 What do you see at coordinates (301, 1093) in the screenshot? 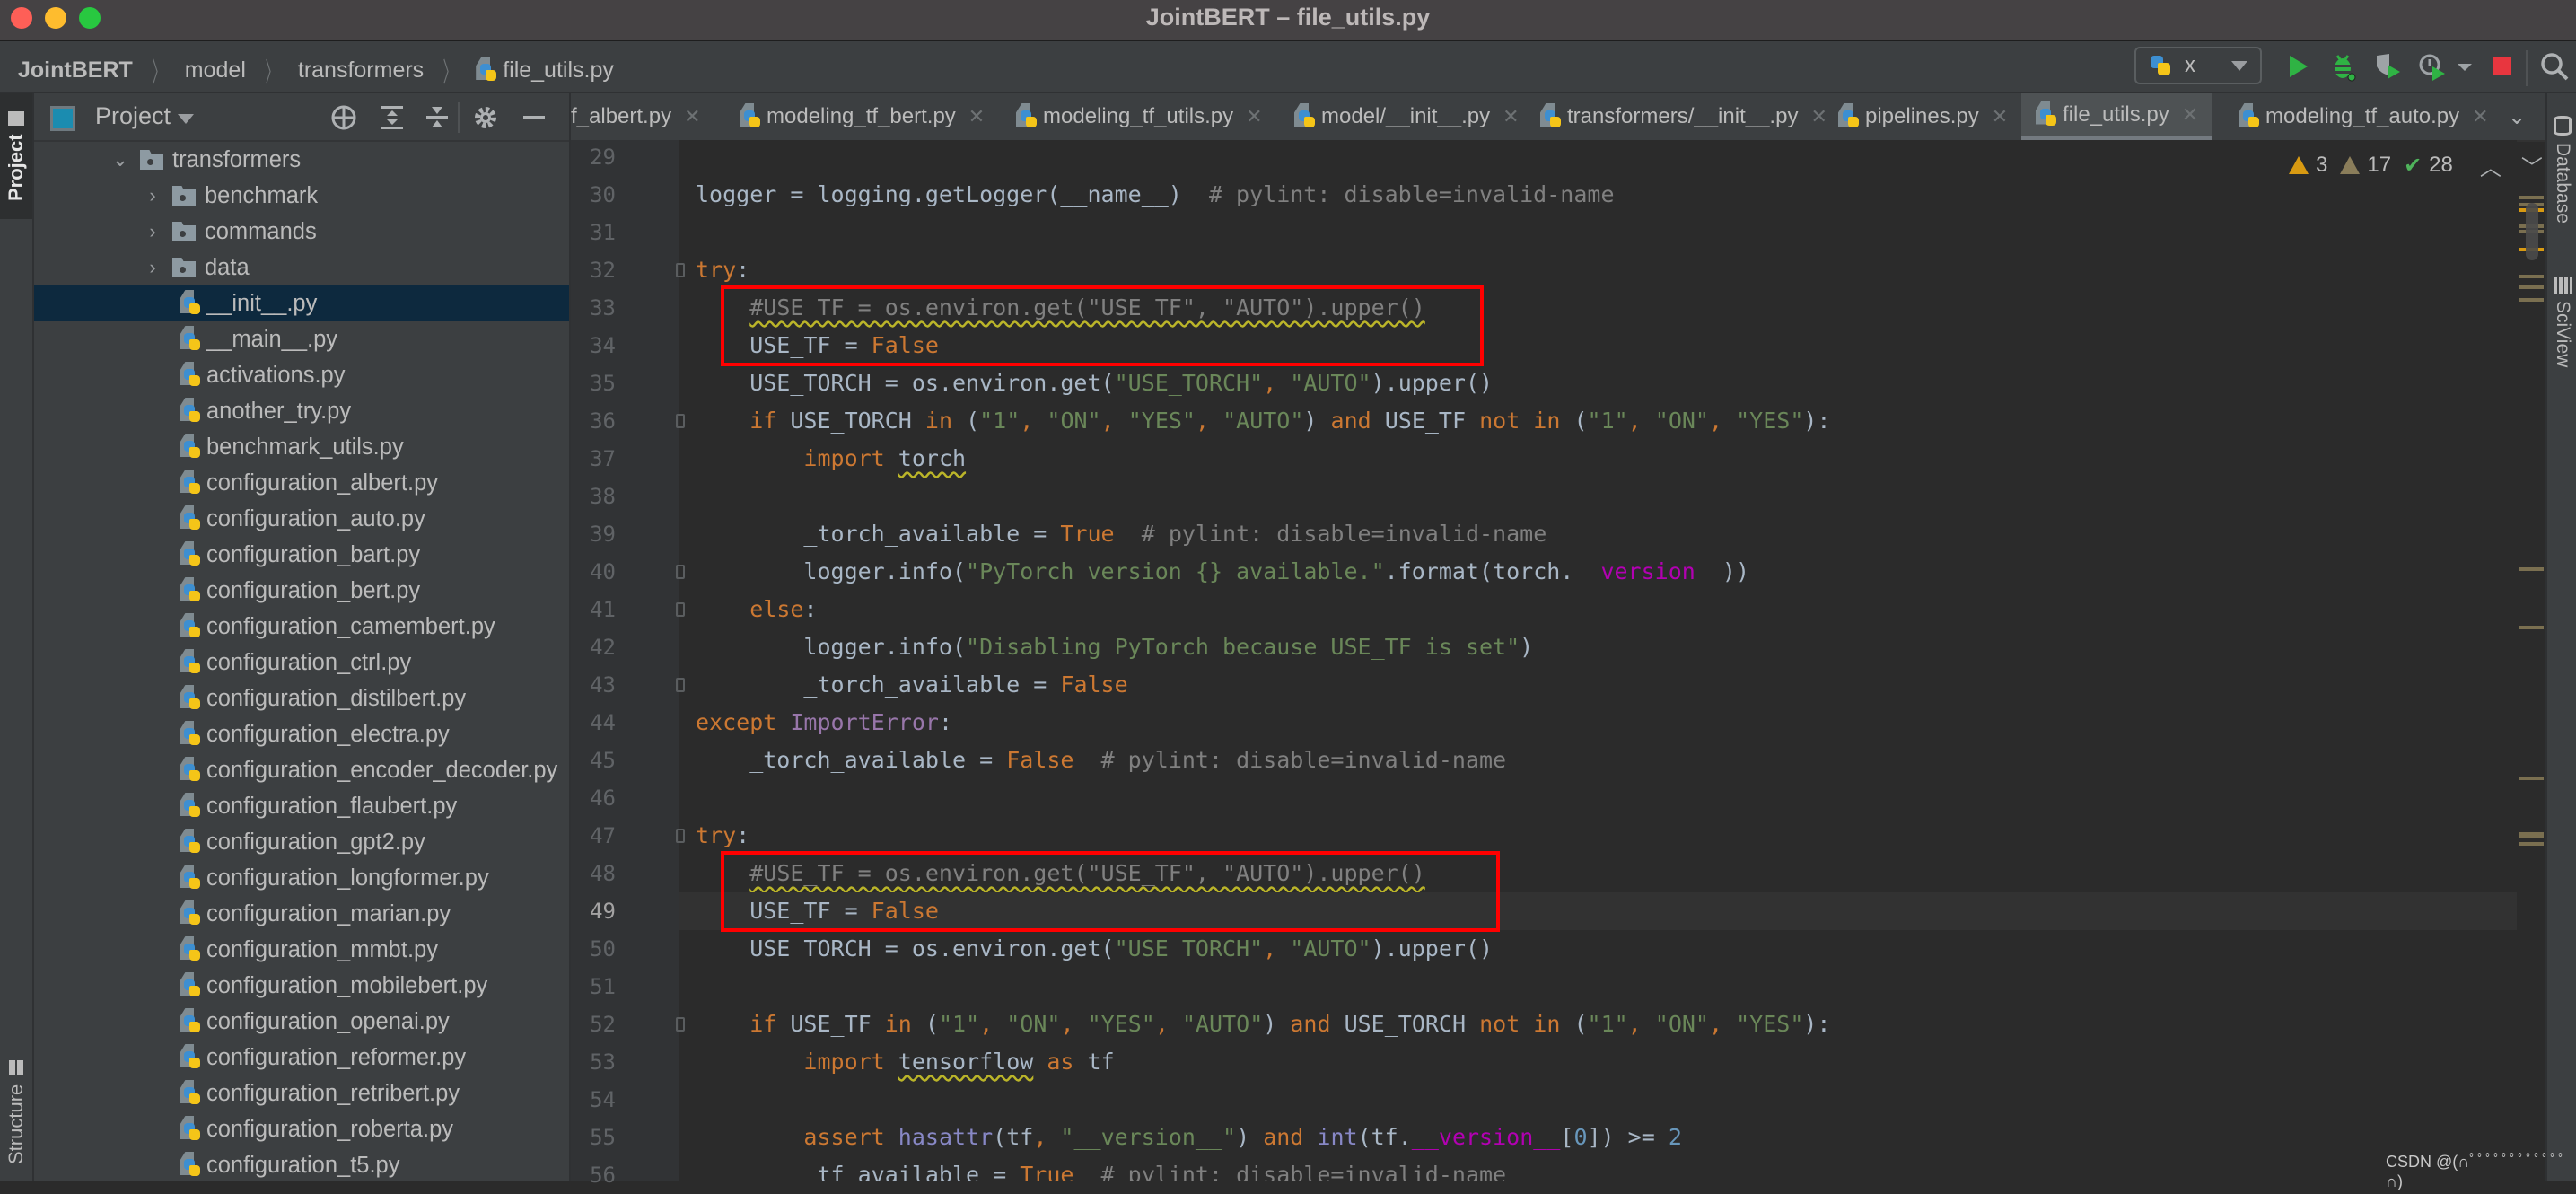
I see `tree-file: configuration_retribert.py` at bounding box center [301, 1093].